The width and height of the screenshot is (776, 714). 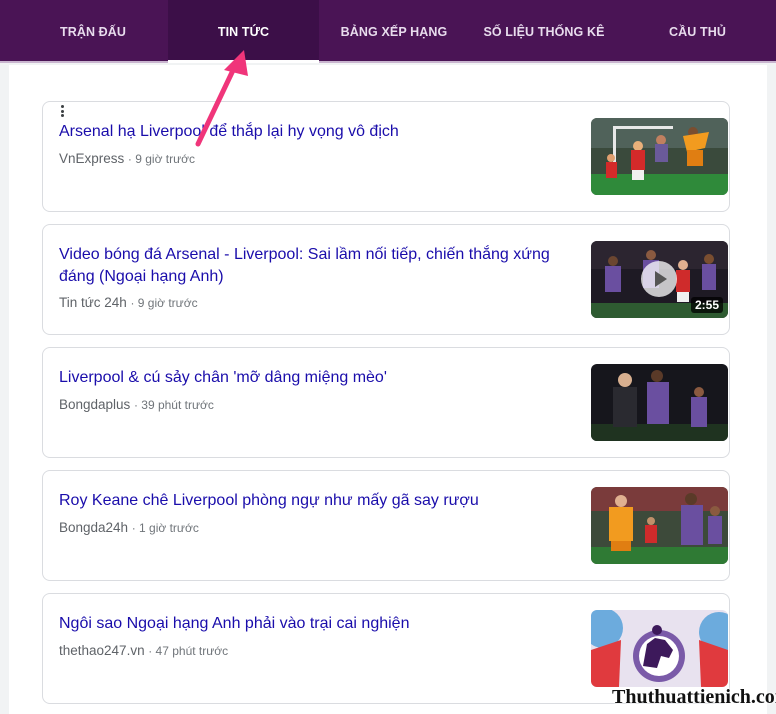 I want to click on tab-matches: TRẬN ĐẤU, so click(x=93, y=31).